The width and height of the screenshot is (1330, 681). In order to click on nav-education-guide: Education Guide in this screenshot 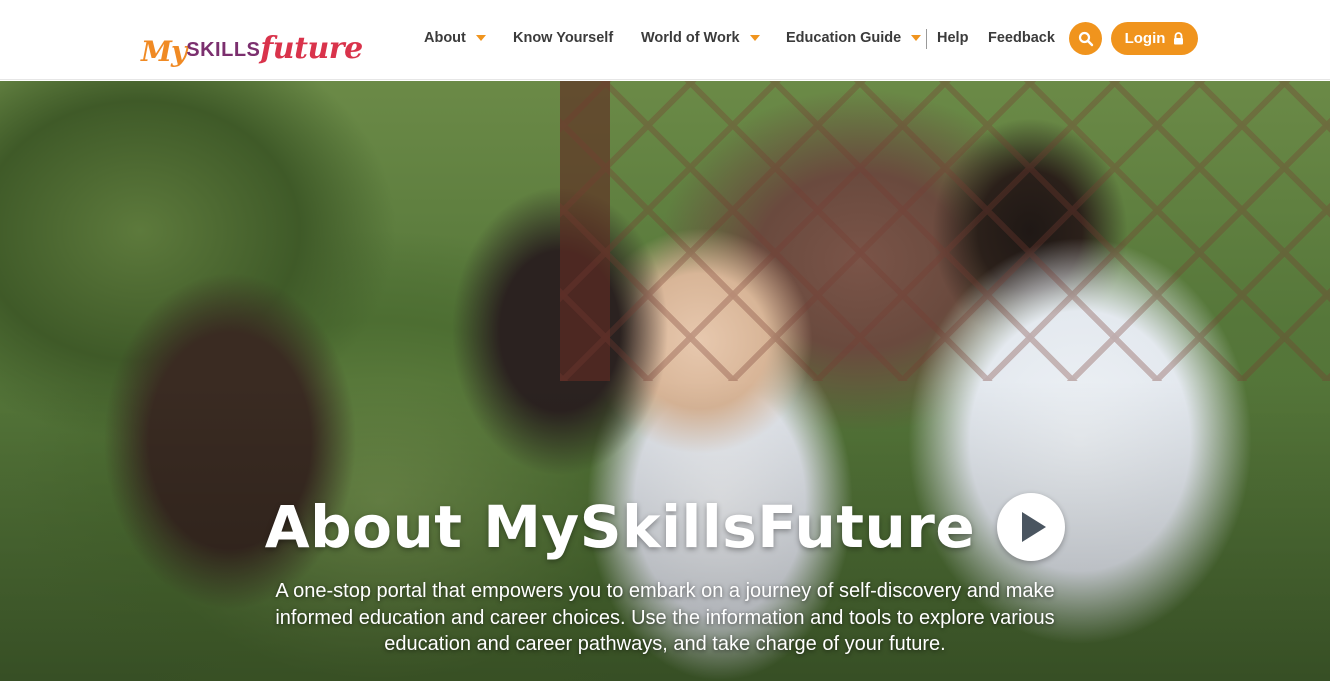, I will do `click(854, 38)`.